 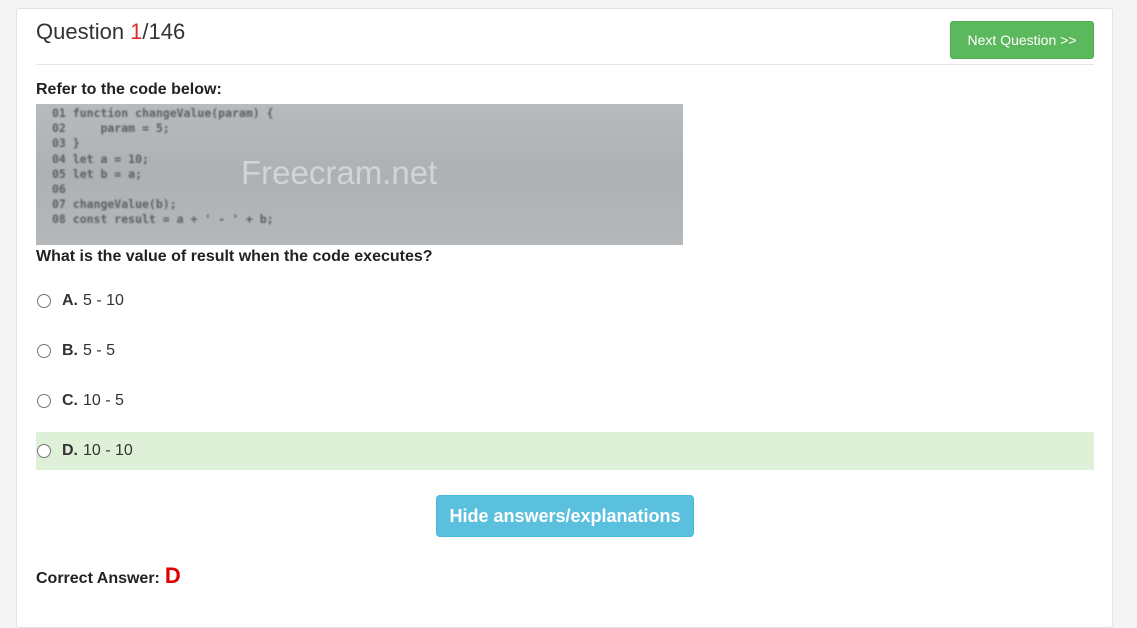 I want to click on option-text: 10 - 5, so click(x=103, y=400).